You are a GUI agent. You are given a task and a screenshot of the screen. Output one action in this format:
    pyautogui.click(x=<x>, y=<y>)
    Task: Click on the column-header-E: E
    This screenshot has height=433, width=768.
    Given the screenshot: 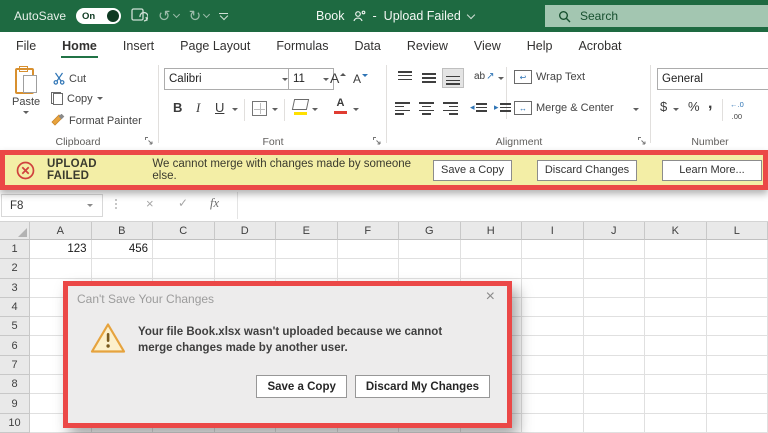 What is the action you would take?
    pyautogui.click(x=307, y=231)
    